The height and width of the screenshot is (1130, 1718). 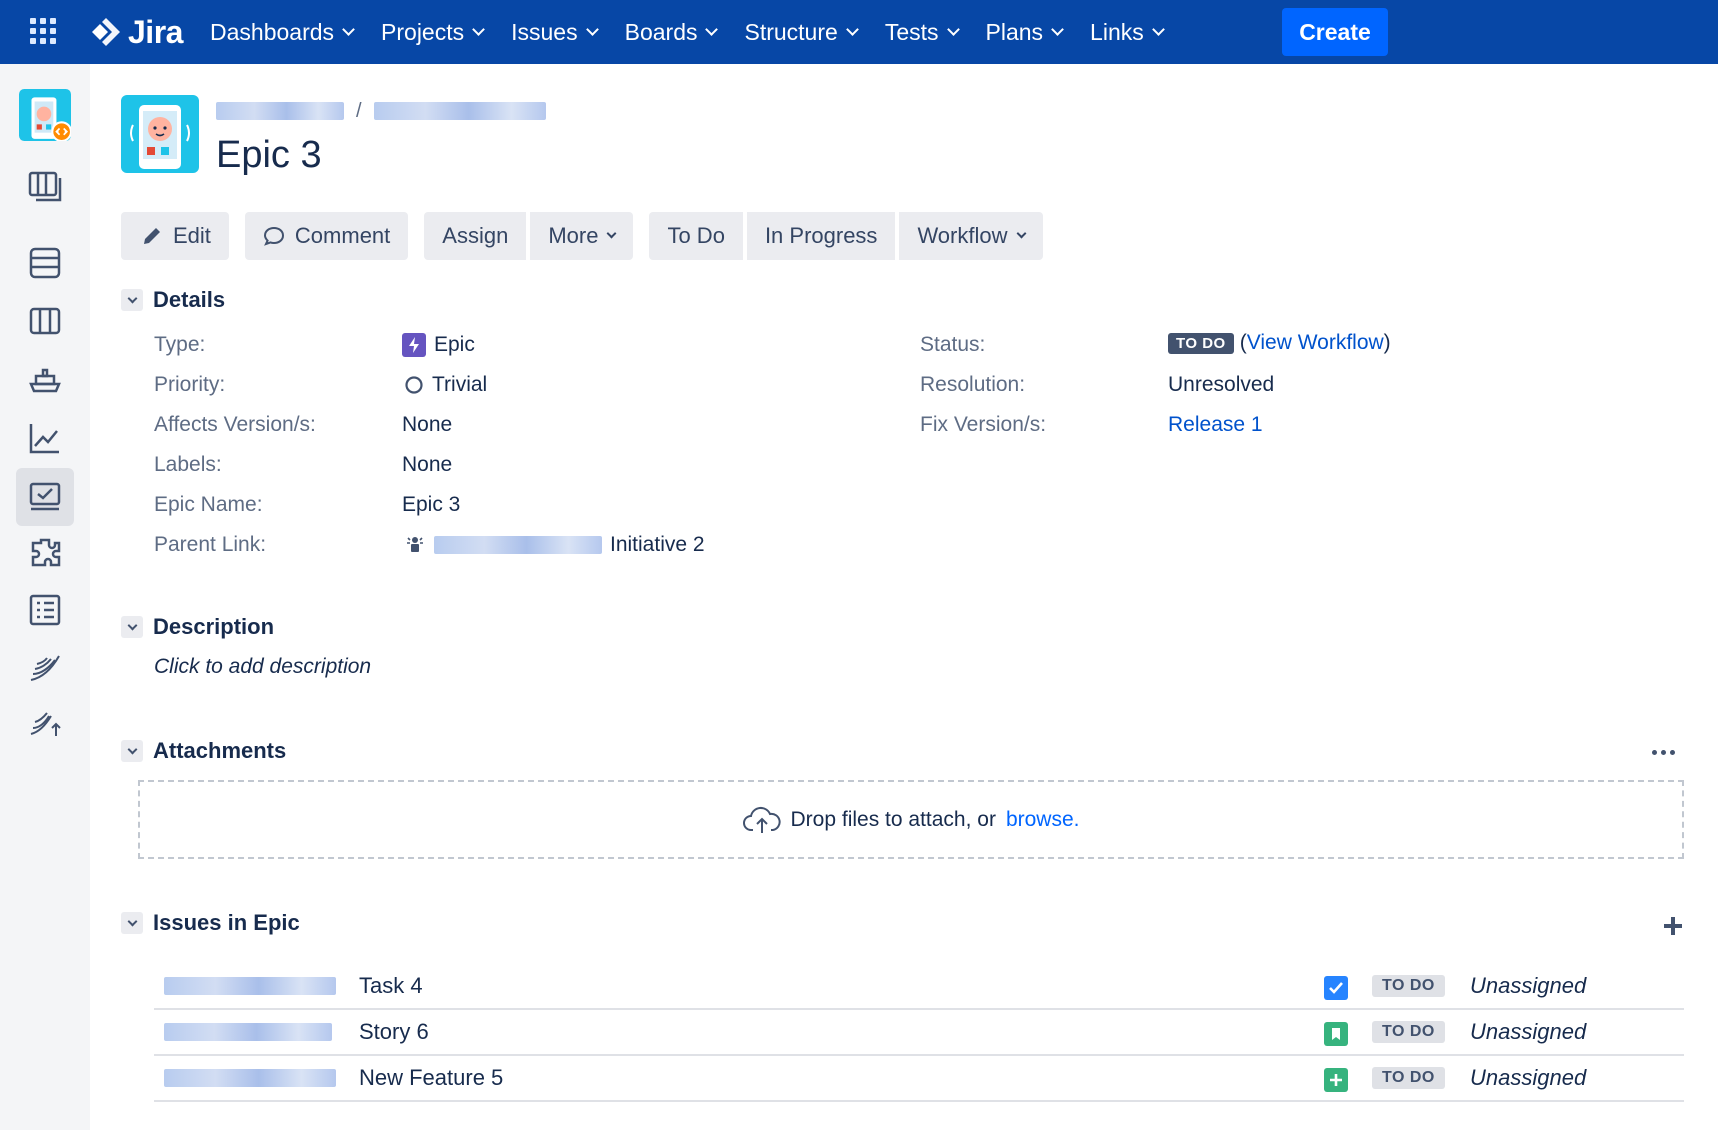 I want to click on nav-projects: Projects, so click(x=432, y=32).